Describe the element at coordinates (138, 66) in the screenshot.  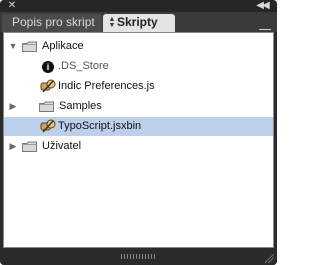
I see `tree-row-ds-store: i .DS_Store` at that location.